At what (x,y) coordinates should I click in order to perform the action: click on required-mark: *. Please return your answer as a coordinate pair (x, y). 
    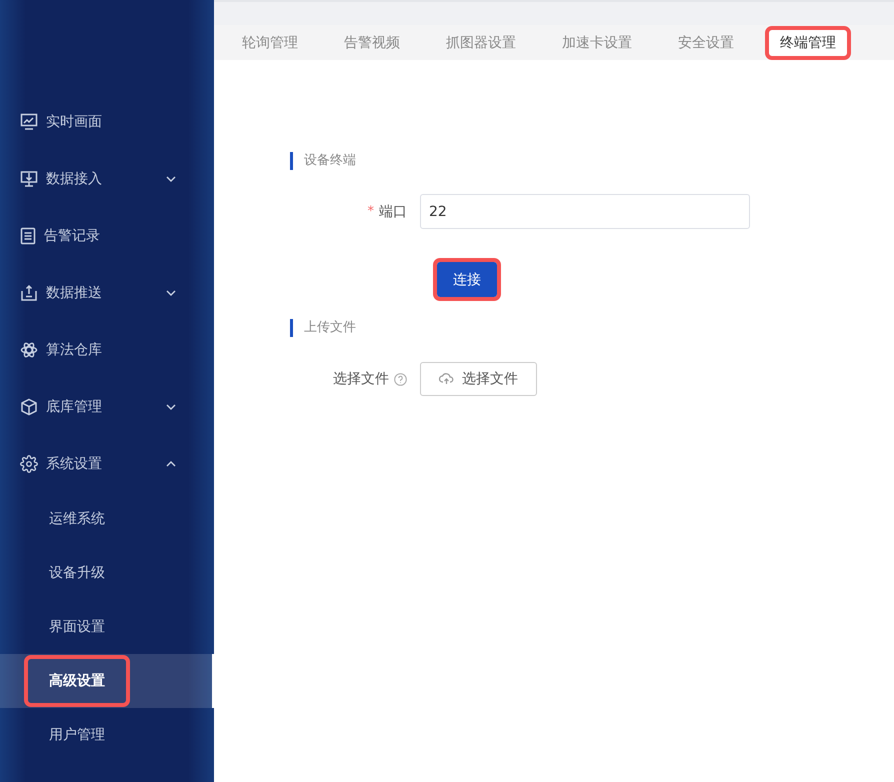
    Looking at the image, I should click on (371, 211).